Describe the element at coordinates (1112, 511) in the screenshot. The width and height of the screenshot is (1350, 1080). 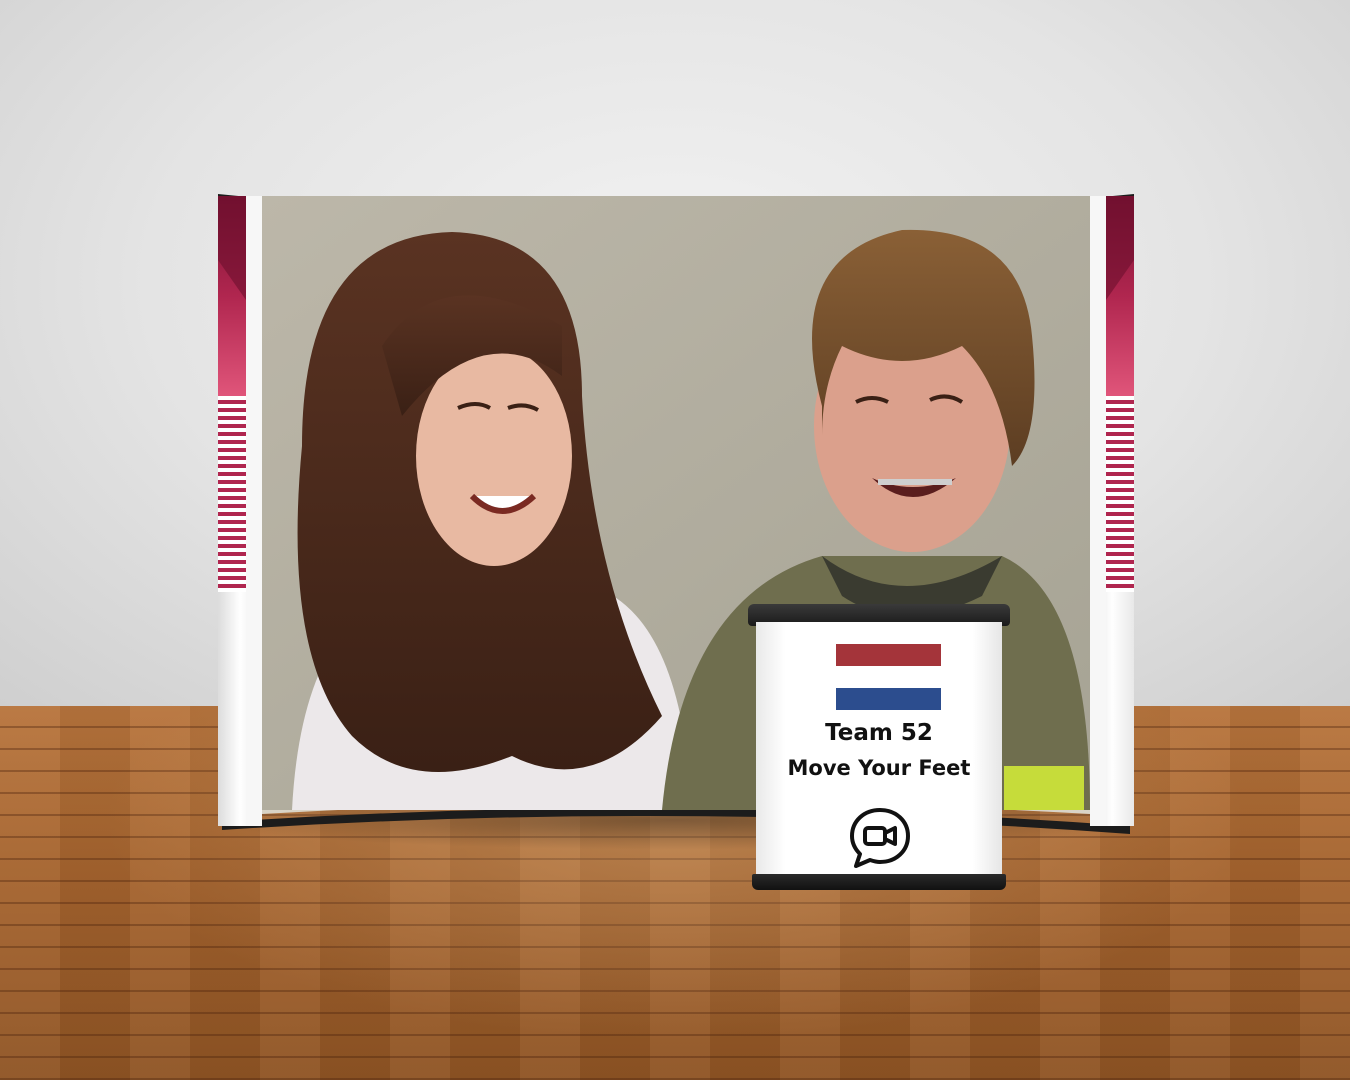
I see `right-side-panel` at that location.